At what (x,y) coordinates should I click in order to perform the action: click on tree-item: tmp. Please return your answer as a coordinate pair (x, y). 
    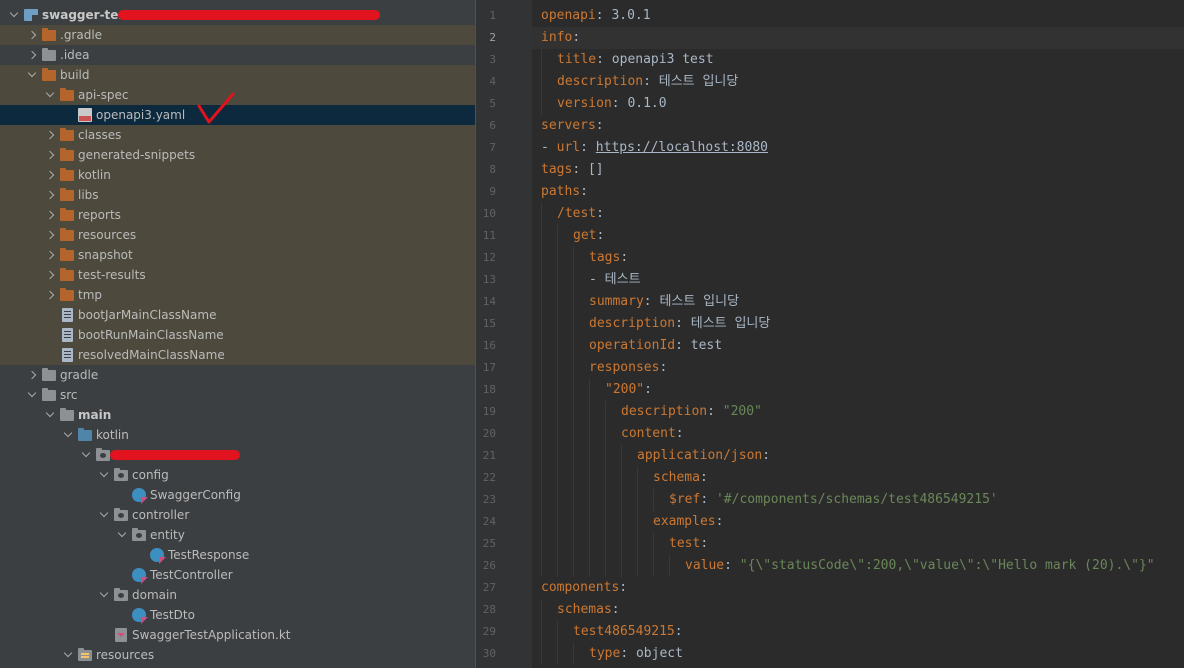
    Looking at the image, I should click on (237, 295).